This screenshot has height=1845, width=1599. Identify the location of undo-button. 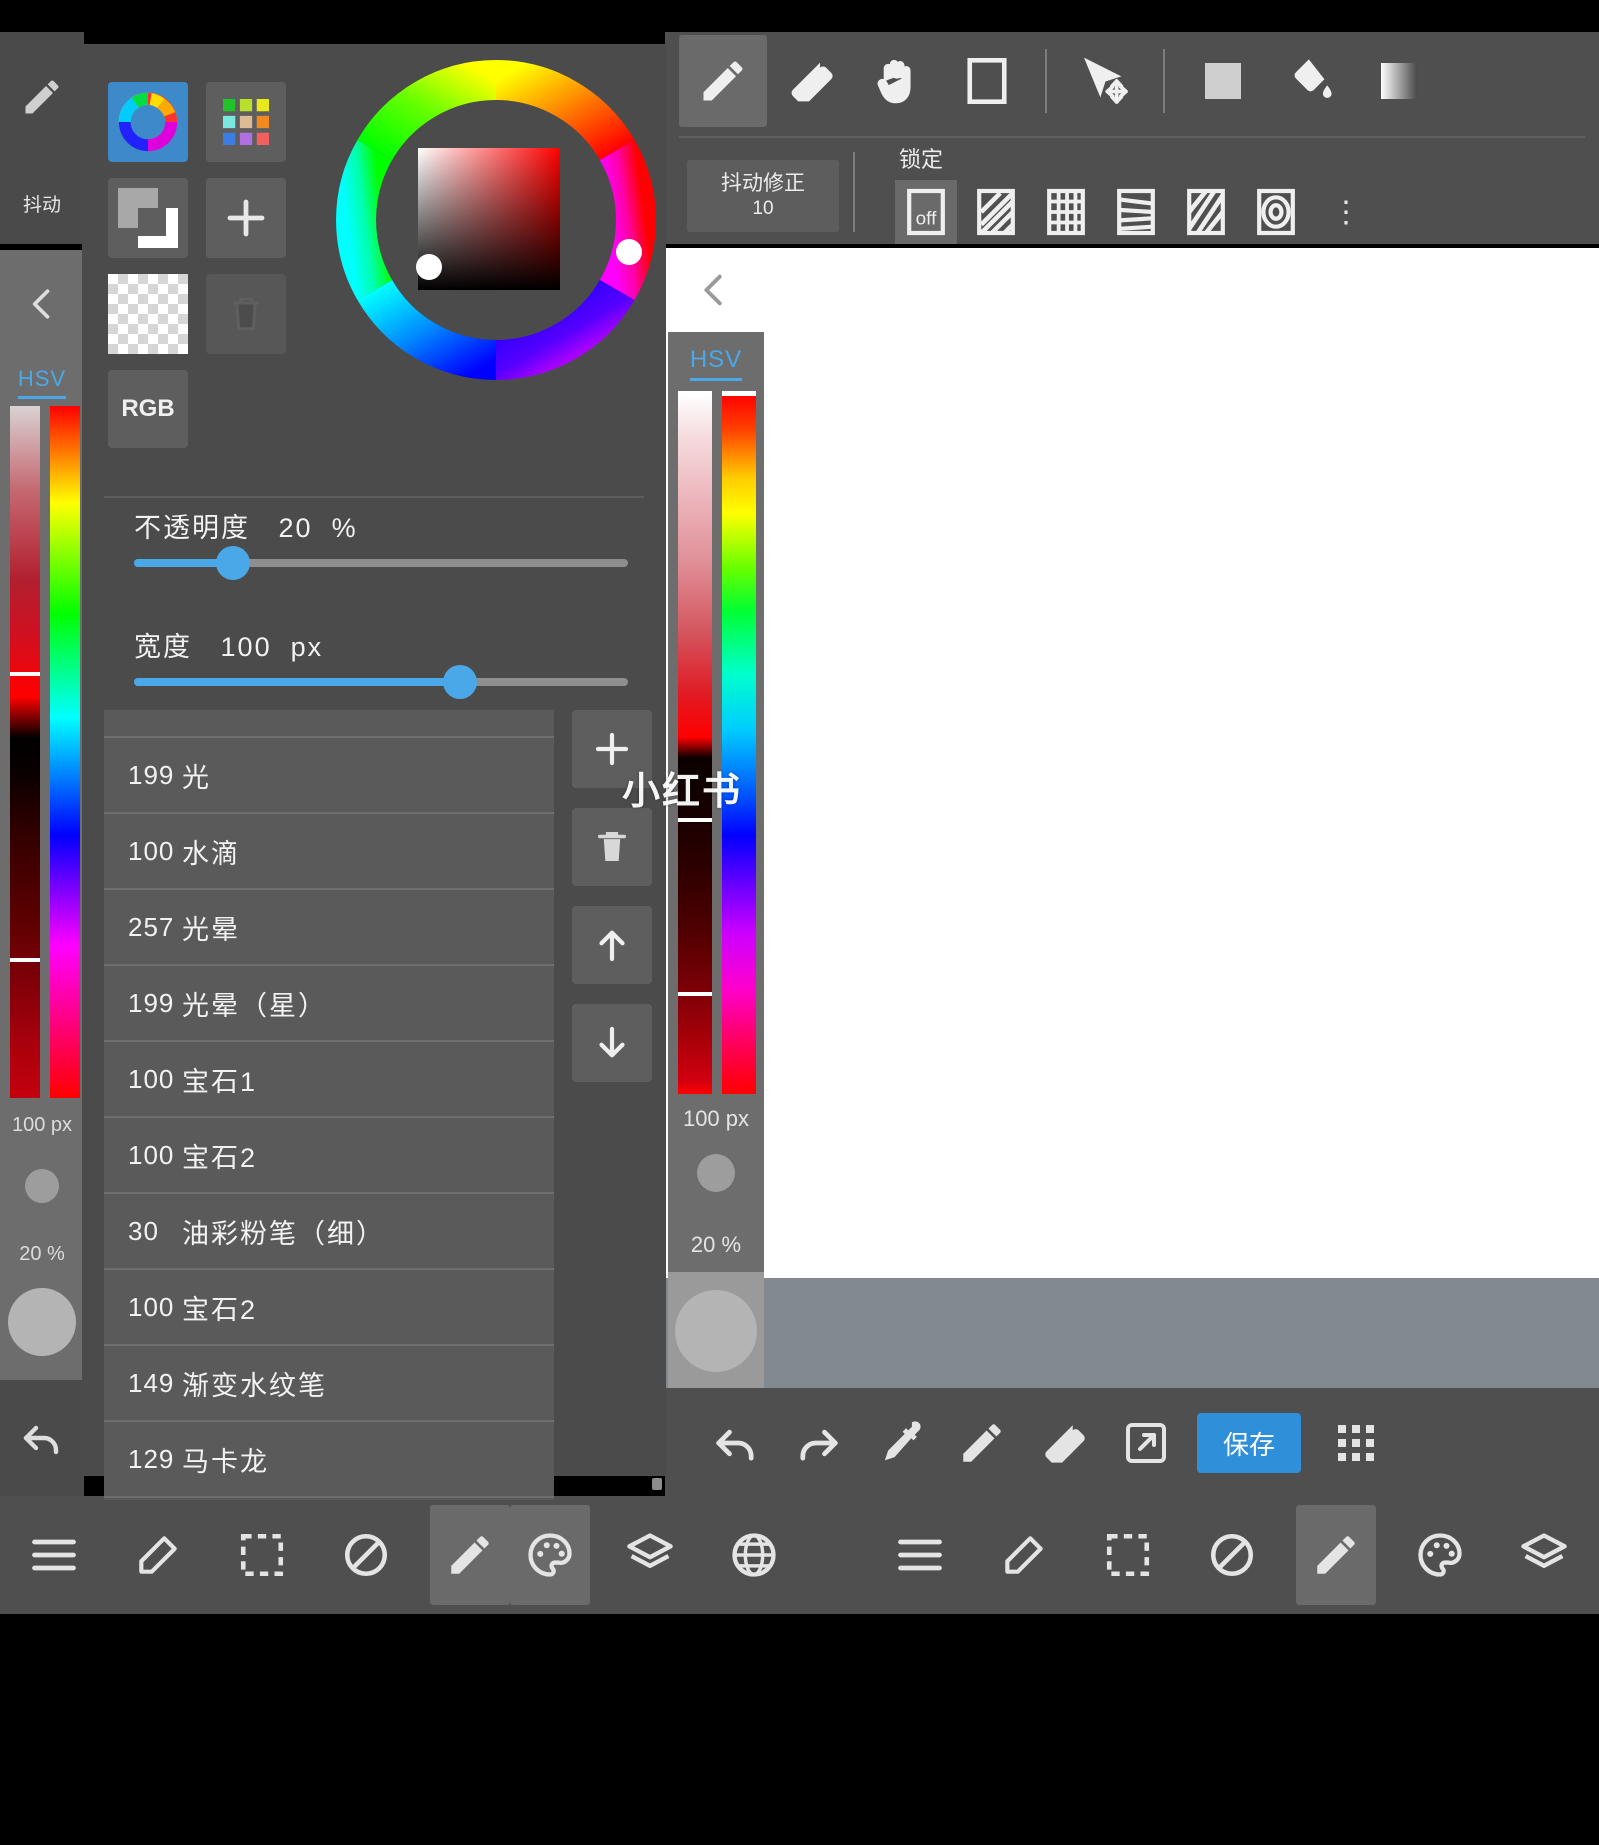
(736, 1443).